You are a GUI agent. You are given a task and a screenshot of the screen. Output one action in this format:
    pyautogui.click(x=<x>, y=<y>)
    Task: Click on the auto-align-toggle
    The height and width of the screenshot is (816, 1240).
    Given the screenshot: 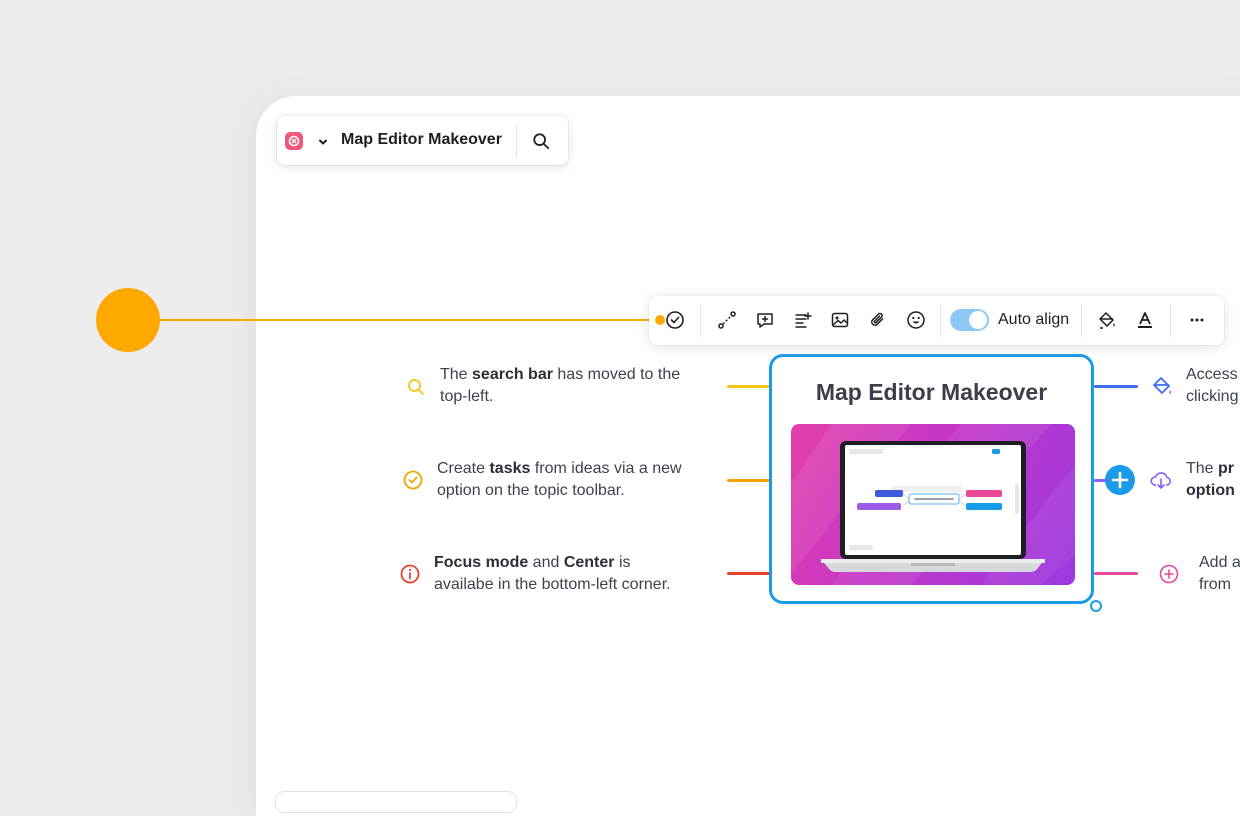 What is the action you would take?
    pyautogui.click(x=969, y=320)
    